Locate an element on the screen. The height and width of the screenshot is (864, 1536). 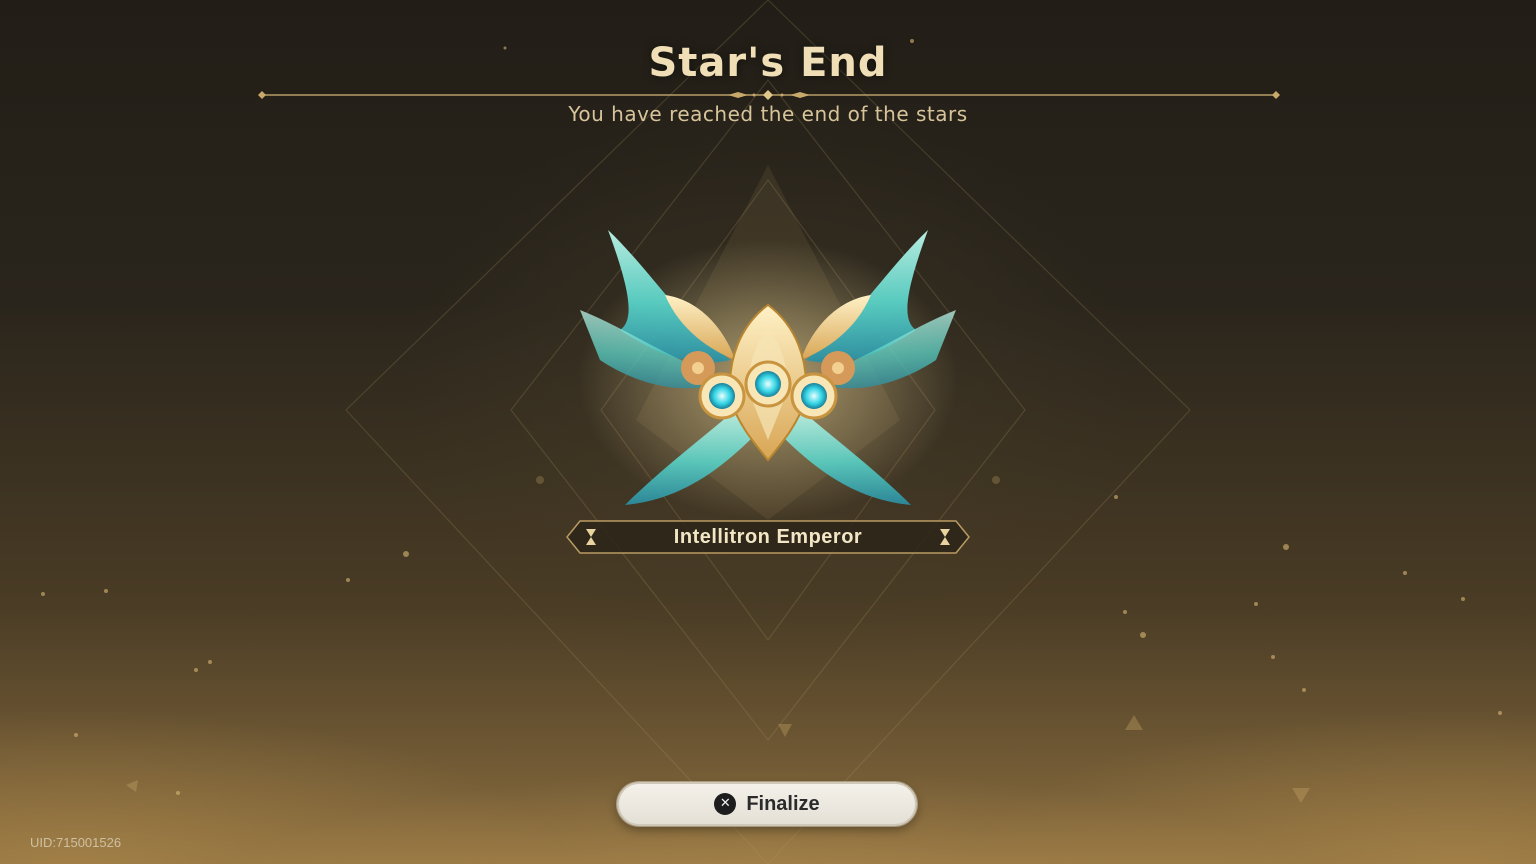
title-divider is located at coordinates (769, 95).